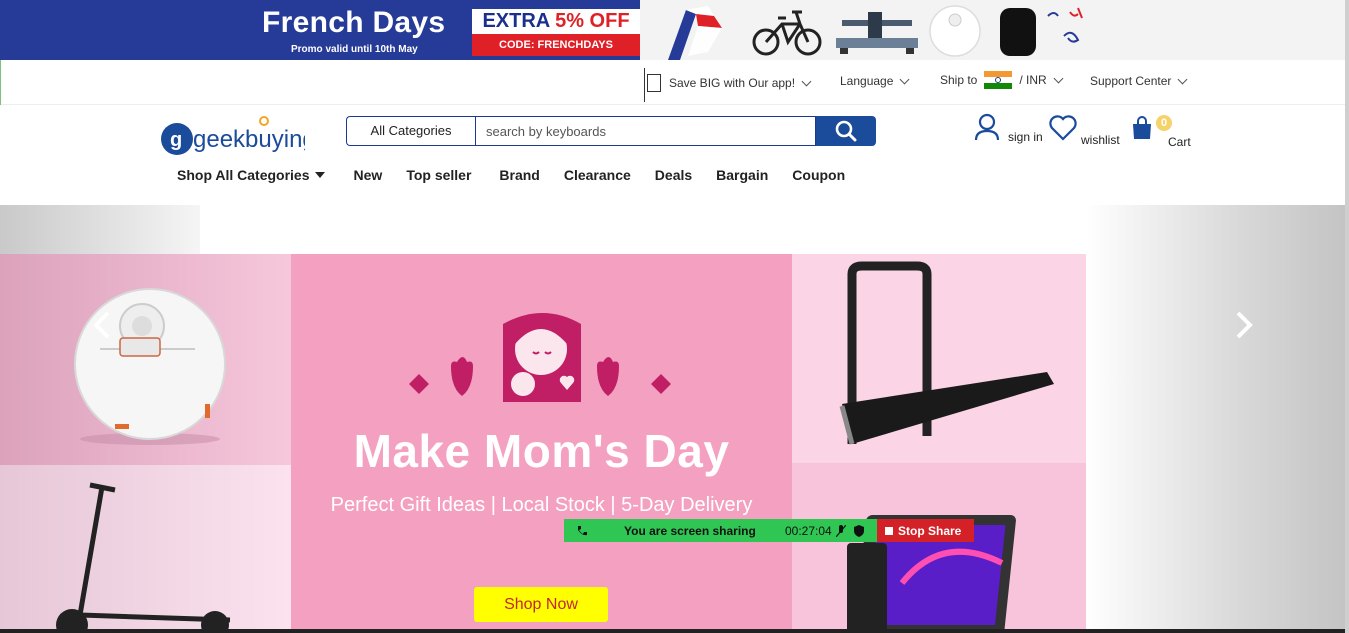 The height and width of the screenshot is (633, 1349). I want to click on promo-tile-treadmill, so click(939, 358).